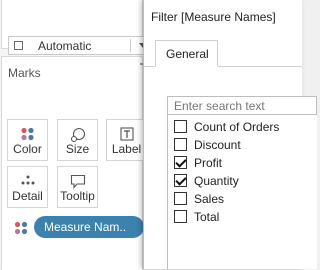 This screenshot has height=270, width=320. What do you see at coordinates (217, 145) in the screenshot?
I see `list-item-label: Discount` at bounding box center [217, 145].